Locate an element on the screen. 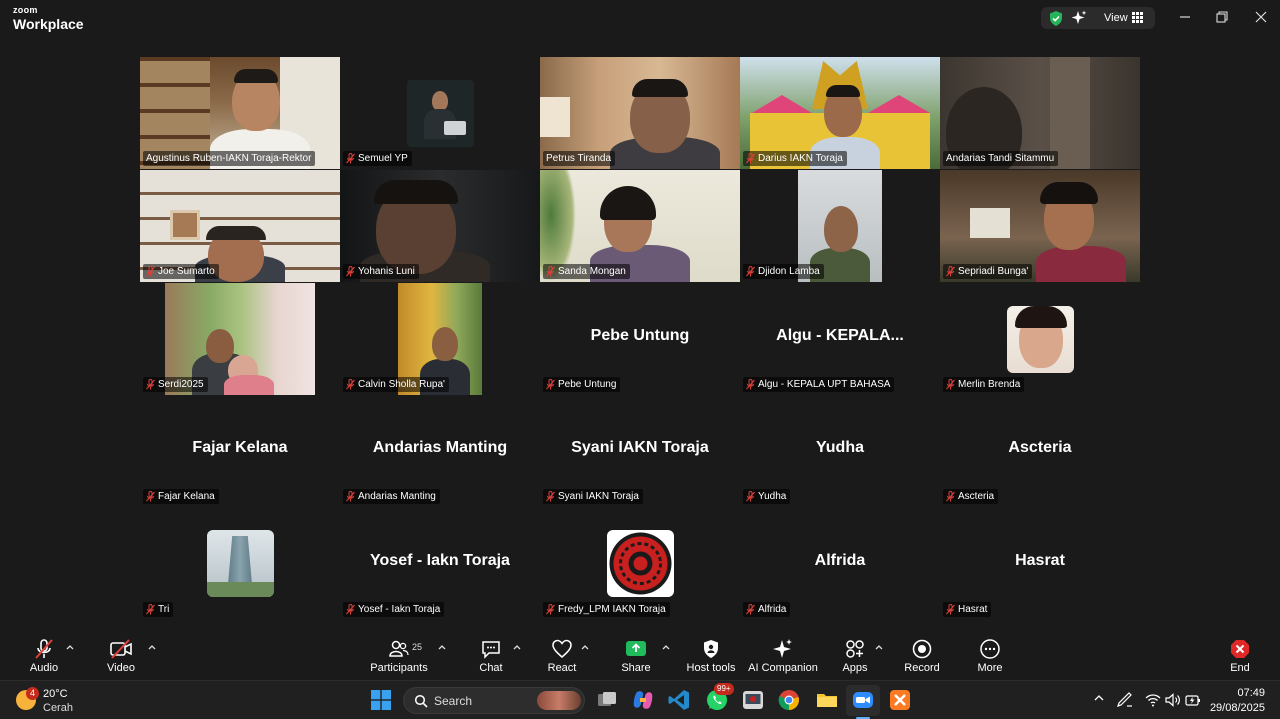 This screenshot has height=719, width=1280. participant-display-name: Hasrat is located at coordinates (1040, 560).